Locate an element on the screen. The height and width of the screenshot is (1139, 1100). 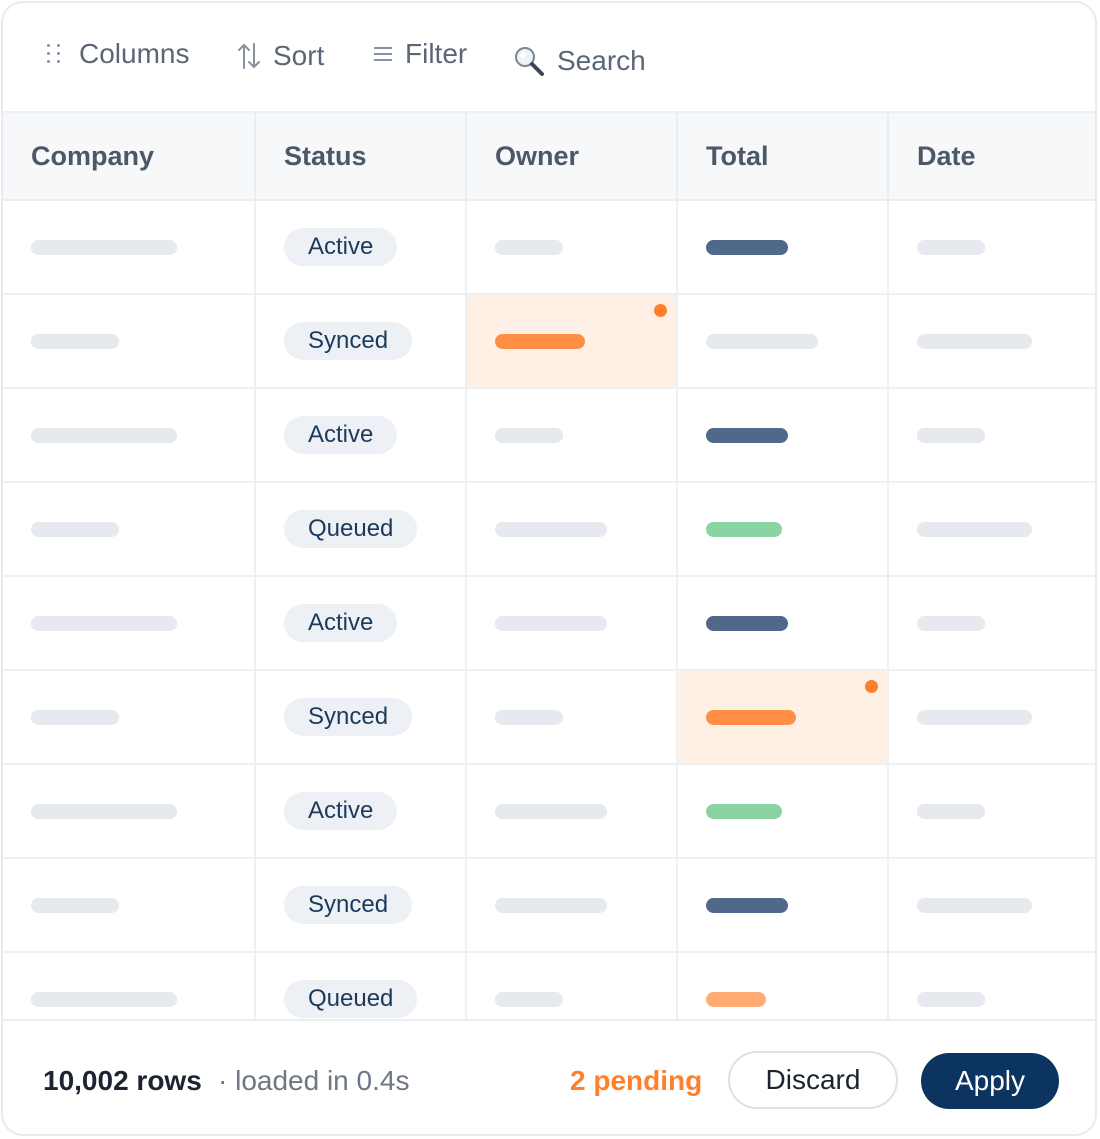
columns-button: Columns is located at coordinates (117, 54).